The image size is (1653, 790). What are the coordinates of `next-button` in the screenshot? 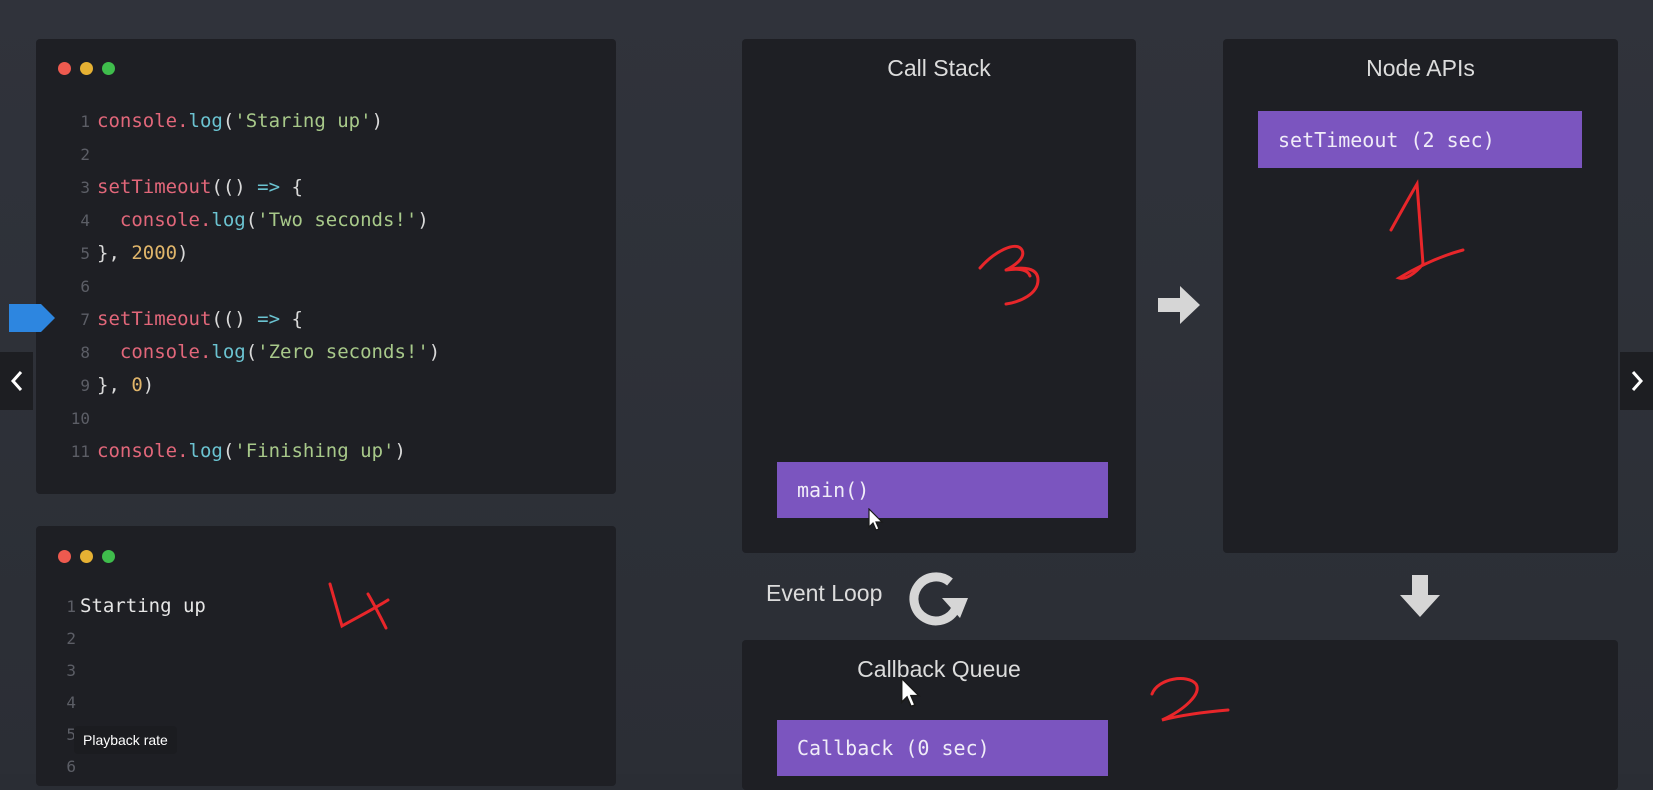 It's located at (1636, 381).